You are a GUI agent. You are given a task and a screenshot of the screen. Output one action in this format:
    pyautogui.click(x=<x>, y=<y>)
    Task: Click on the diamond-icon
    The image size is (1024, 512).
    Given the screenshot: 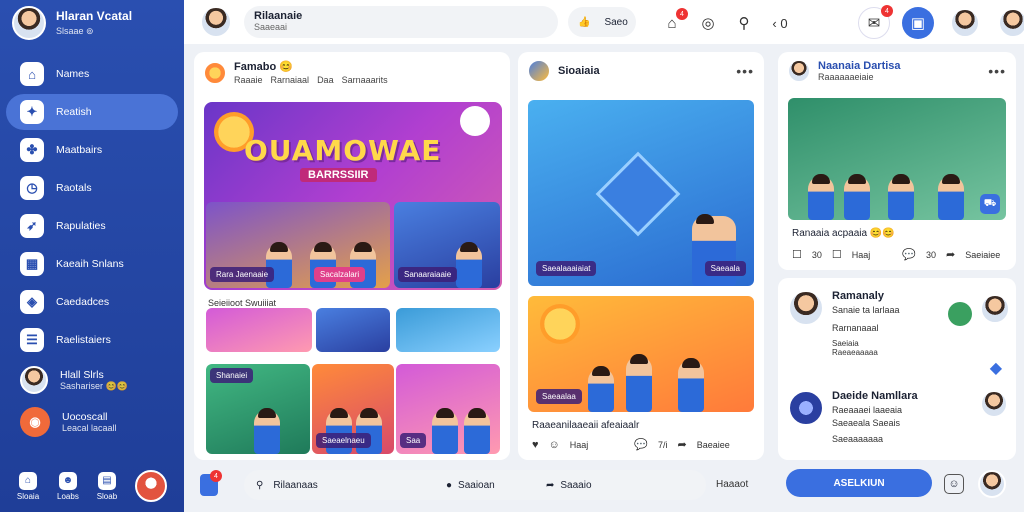 What is the action you would take?
    pyautogui.click(x=638, y=194)
    